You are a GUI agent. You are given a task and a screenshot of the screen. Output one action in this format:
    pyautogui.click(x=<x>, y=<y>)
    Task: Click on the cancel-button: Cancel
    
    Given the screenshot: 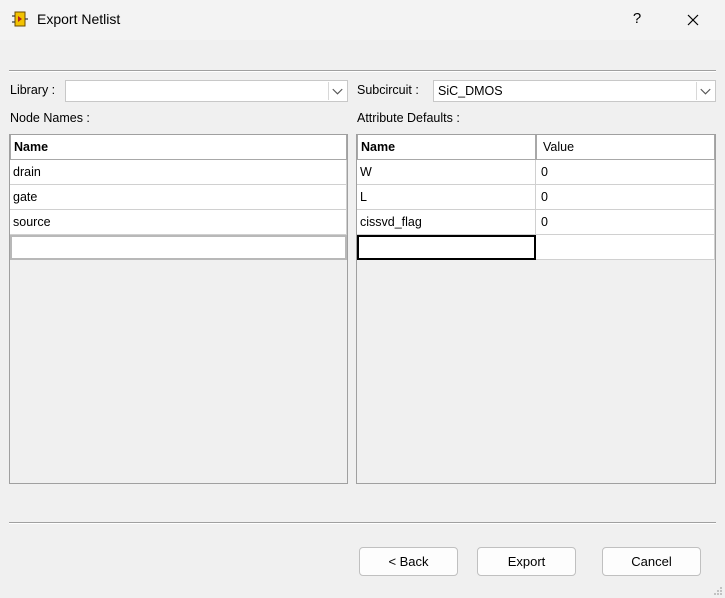 What is the action you would take?
    pyautogui.click(x=651, y=561)
    